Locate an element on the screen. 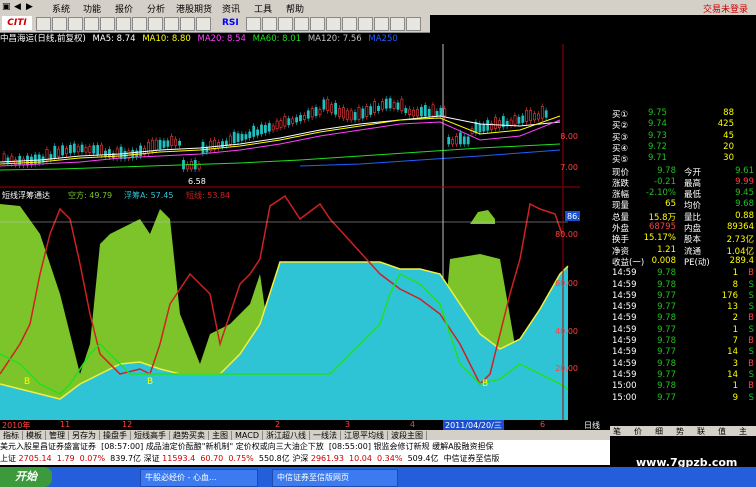 Image resolution: width=756 pixels, height=487 pixels. zoom-in-icon is located at coordinates (171, 24).